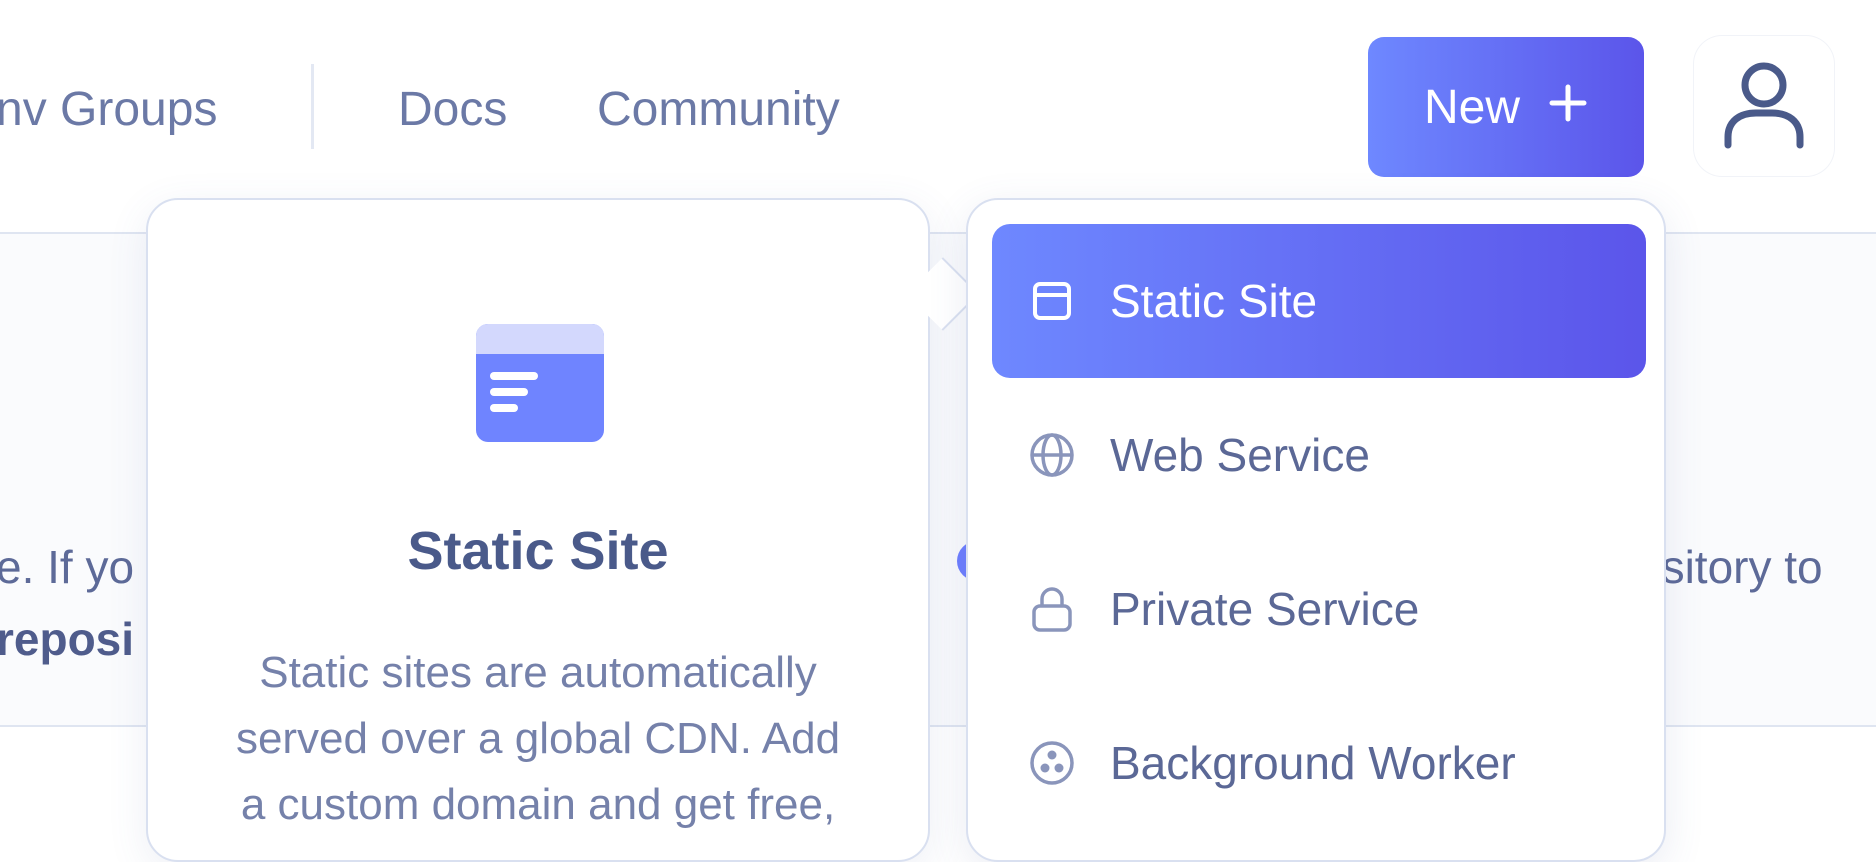 This screenshot has width=1876, height=862. Describe the element at coordinates (67, 567) in the screenshot. I see `background-text: e. If yo` at that location.